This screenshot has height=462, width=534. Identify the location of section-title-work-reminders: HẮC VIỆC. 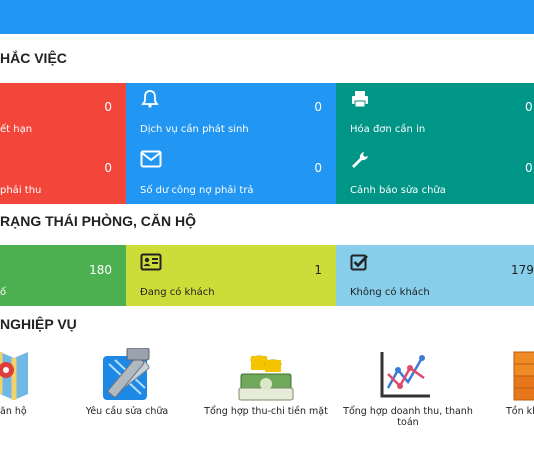
(33, 58).